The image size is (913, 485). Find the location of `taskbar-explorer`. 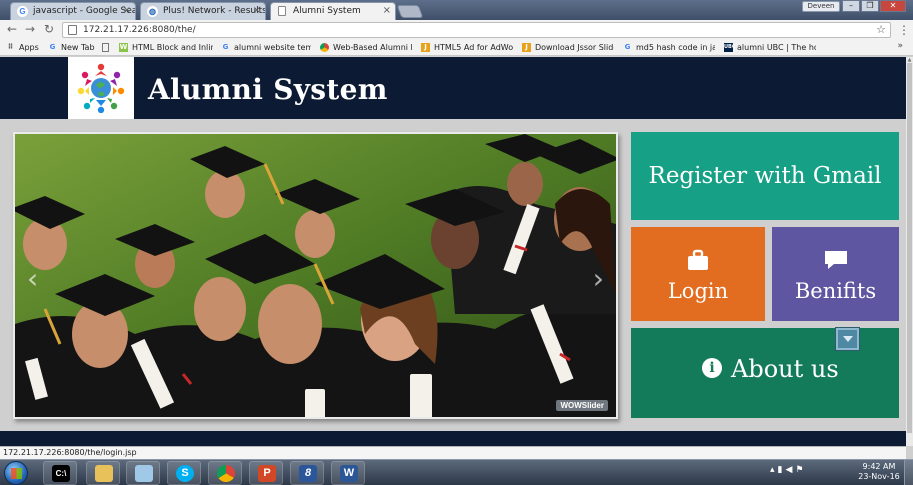

taskbar-explorer is located at coordinates (103, 473).